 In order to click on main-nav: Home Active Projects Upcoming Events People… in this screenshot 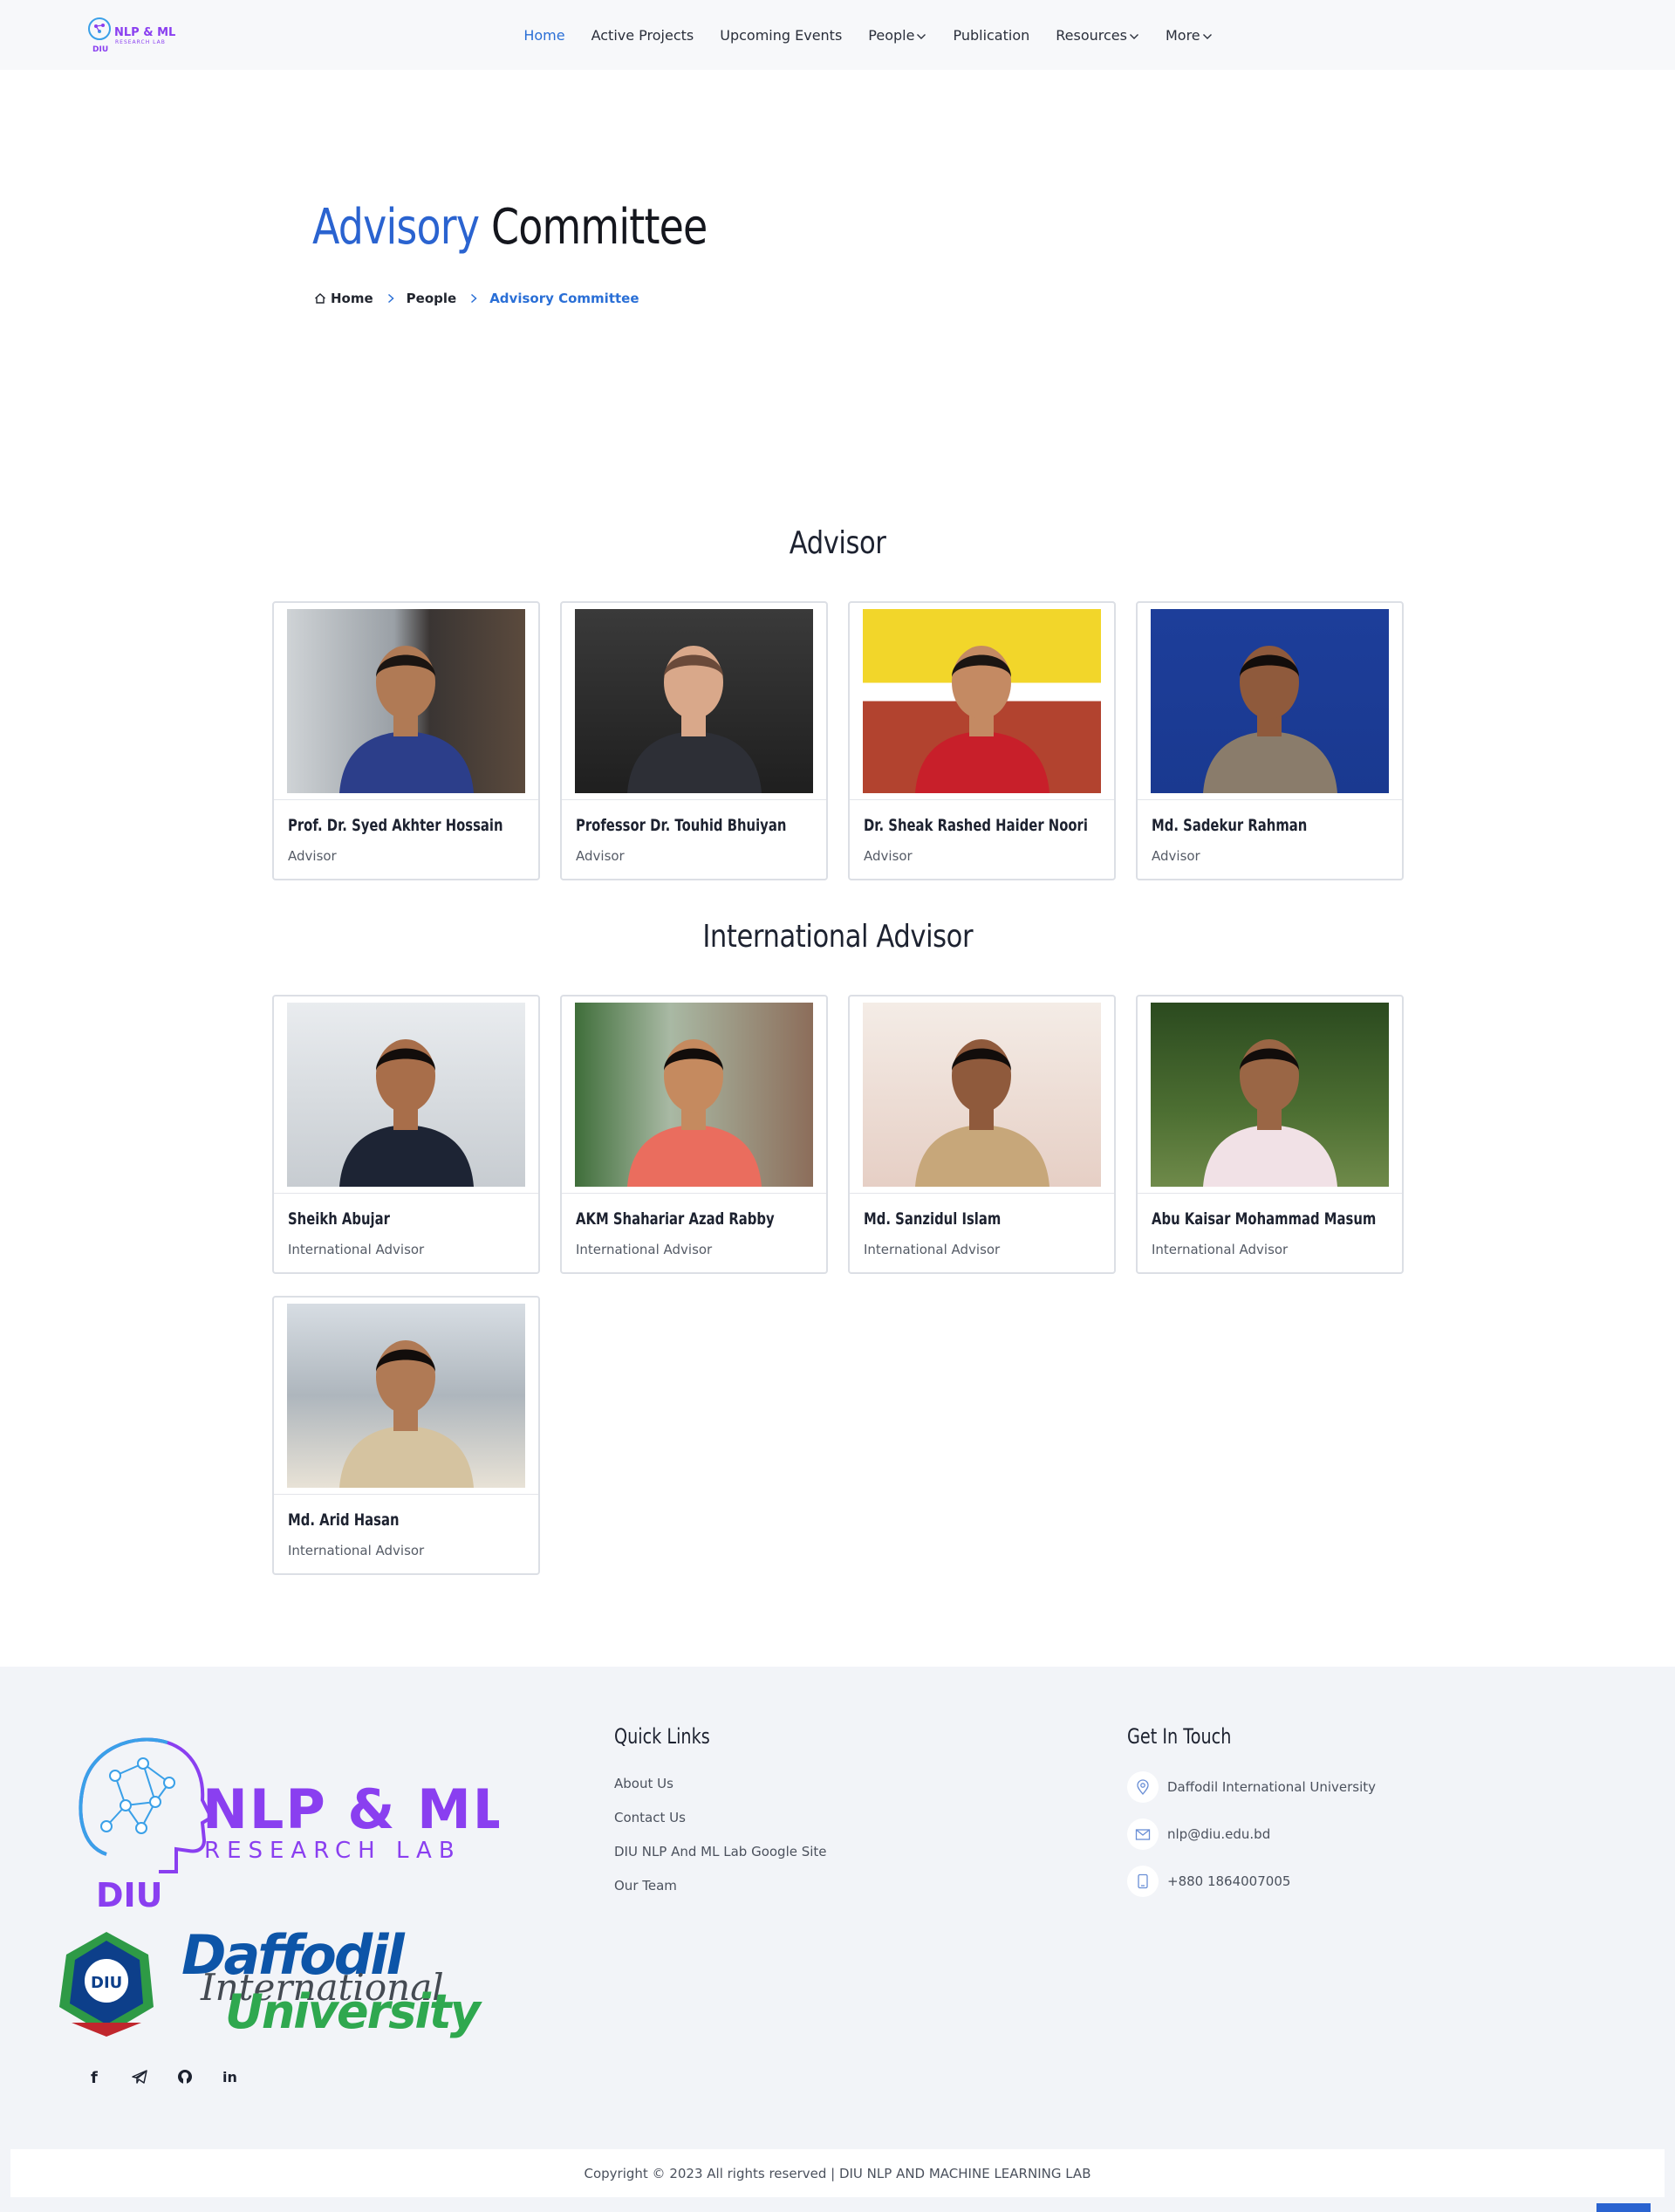, I will do `click(837, 35)`.